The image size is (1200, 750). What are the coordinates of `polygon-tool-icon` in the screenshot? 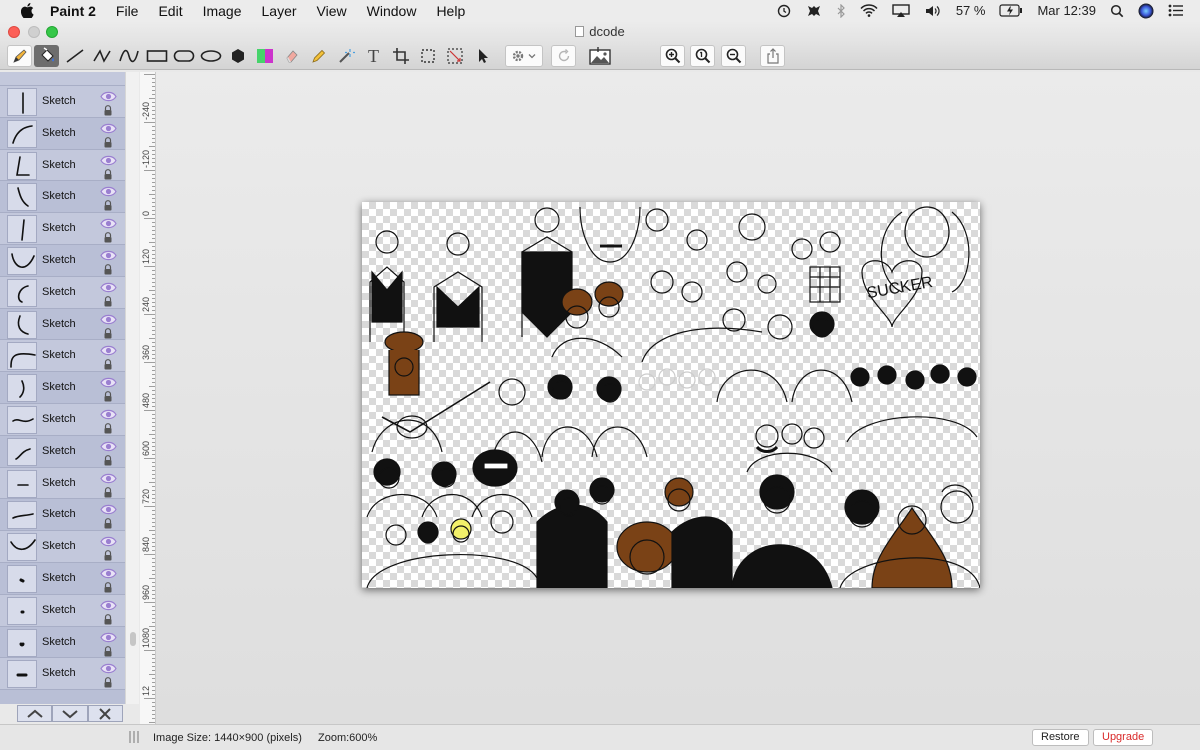 It's located at (237, 56).